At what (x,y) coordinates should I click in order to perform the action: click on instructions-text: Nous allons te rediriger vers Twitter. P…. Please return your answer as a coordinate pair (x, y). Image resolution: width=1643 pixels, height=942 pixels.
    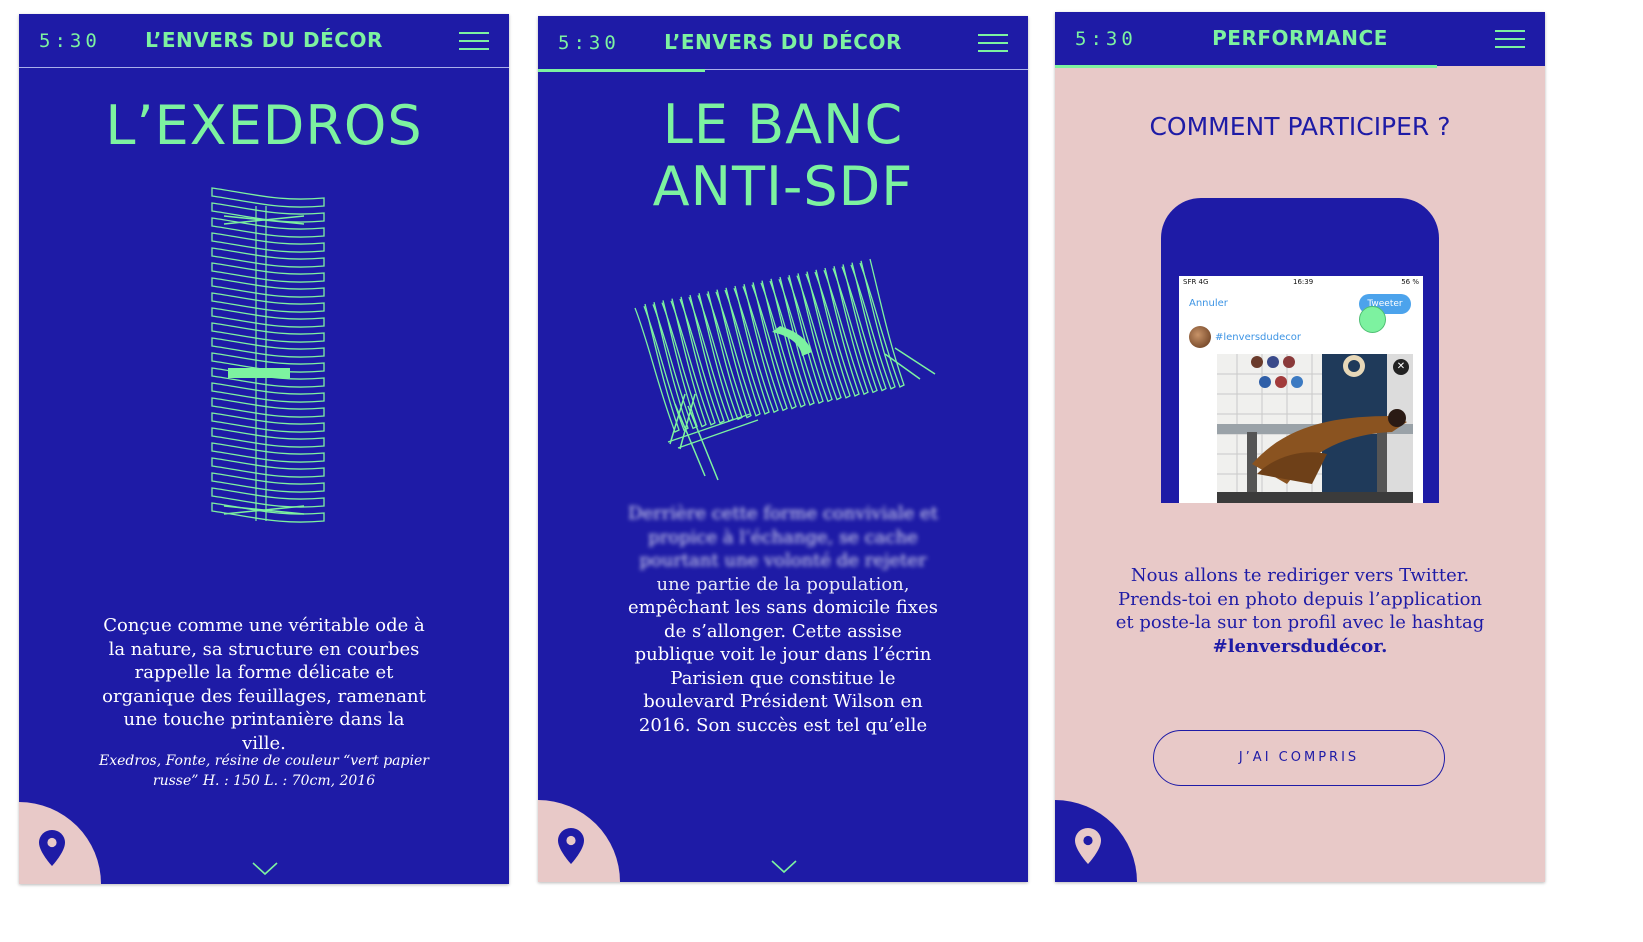
    Looking at the image, I should click on (1300, 611).